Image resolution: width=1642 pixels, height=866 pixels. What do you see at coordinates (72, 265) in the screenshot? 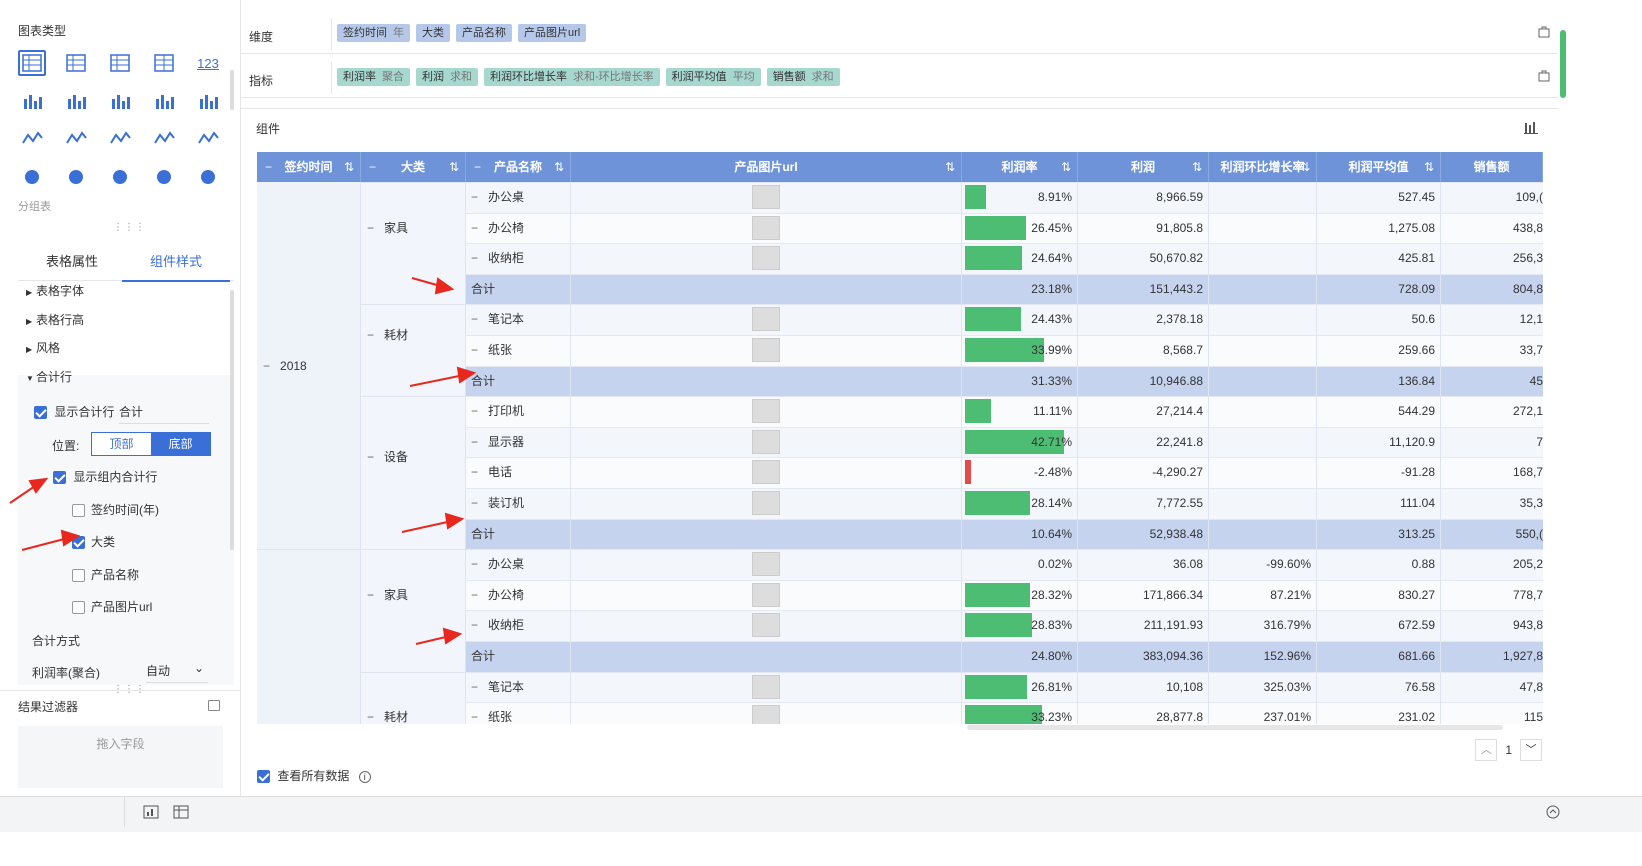
I see `tab-table-props: 表格属性` at bounding box center [72, 265].